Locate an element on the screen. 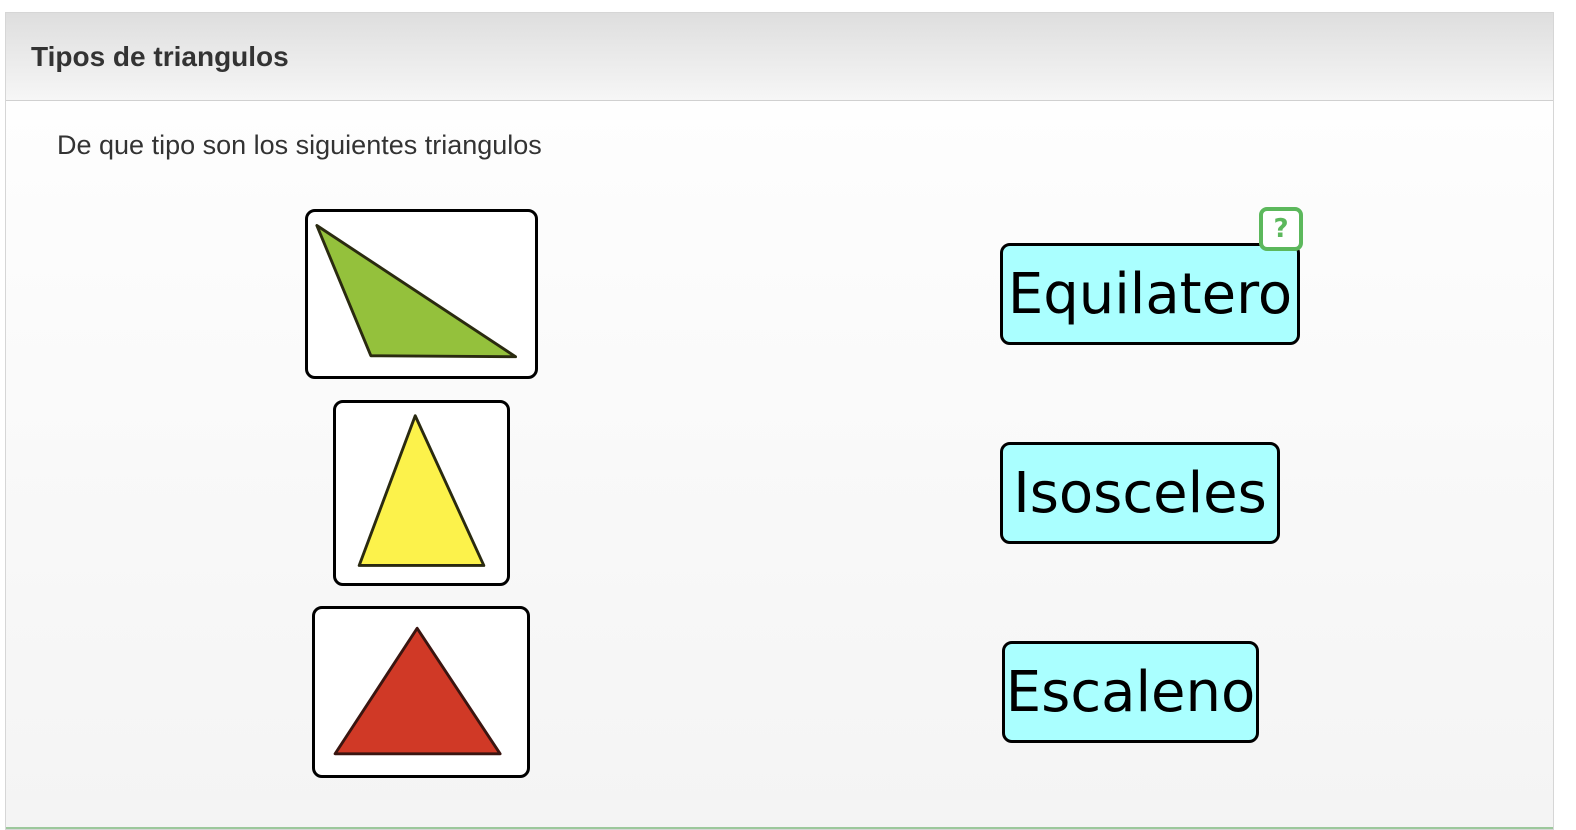 This screenshot has width=1576, height=830. label-escaleno-text: Escaleno is located at coordinates (1130, 692).